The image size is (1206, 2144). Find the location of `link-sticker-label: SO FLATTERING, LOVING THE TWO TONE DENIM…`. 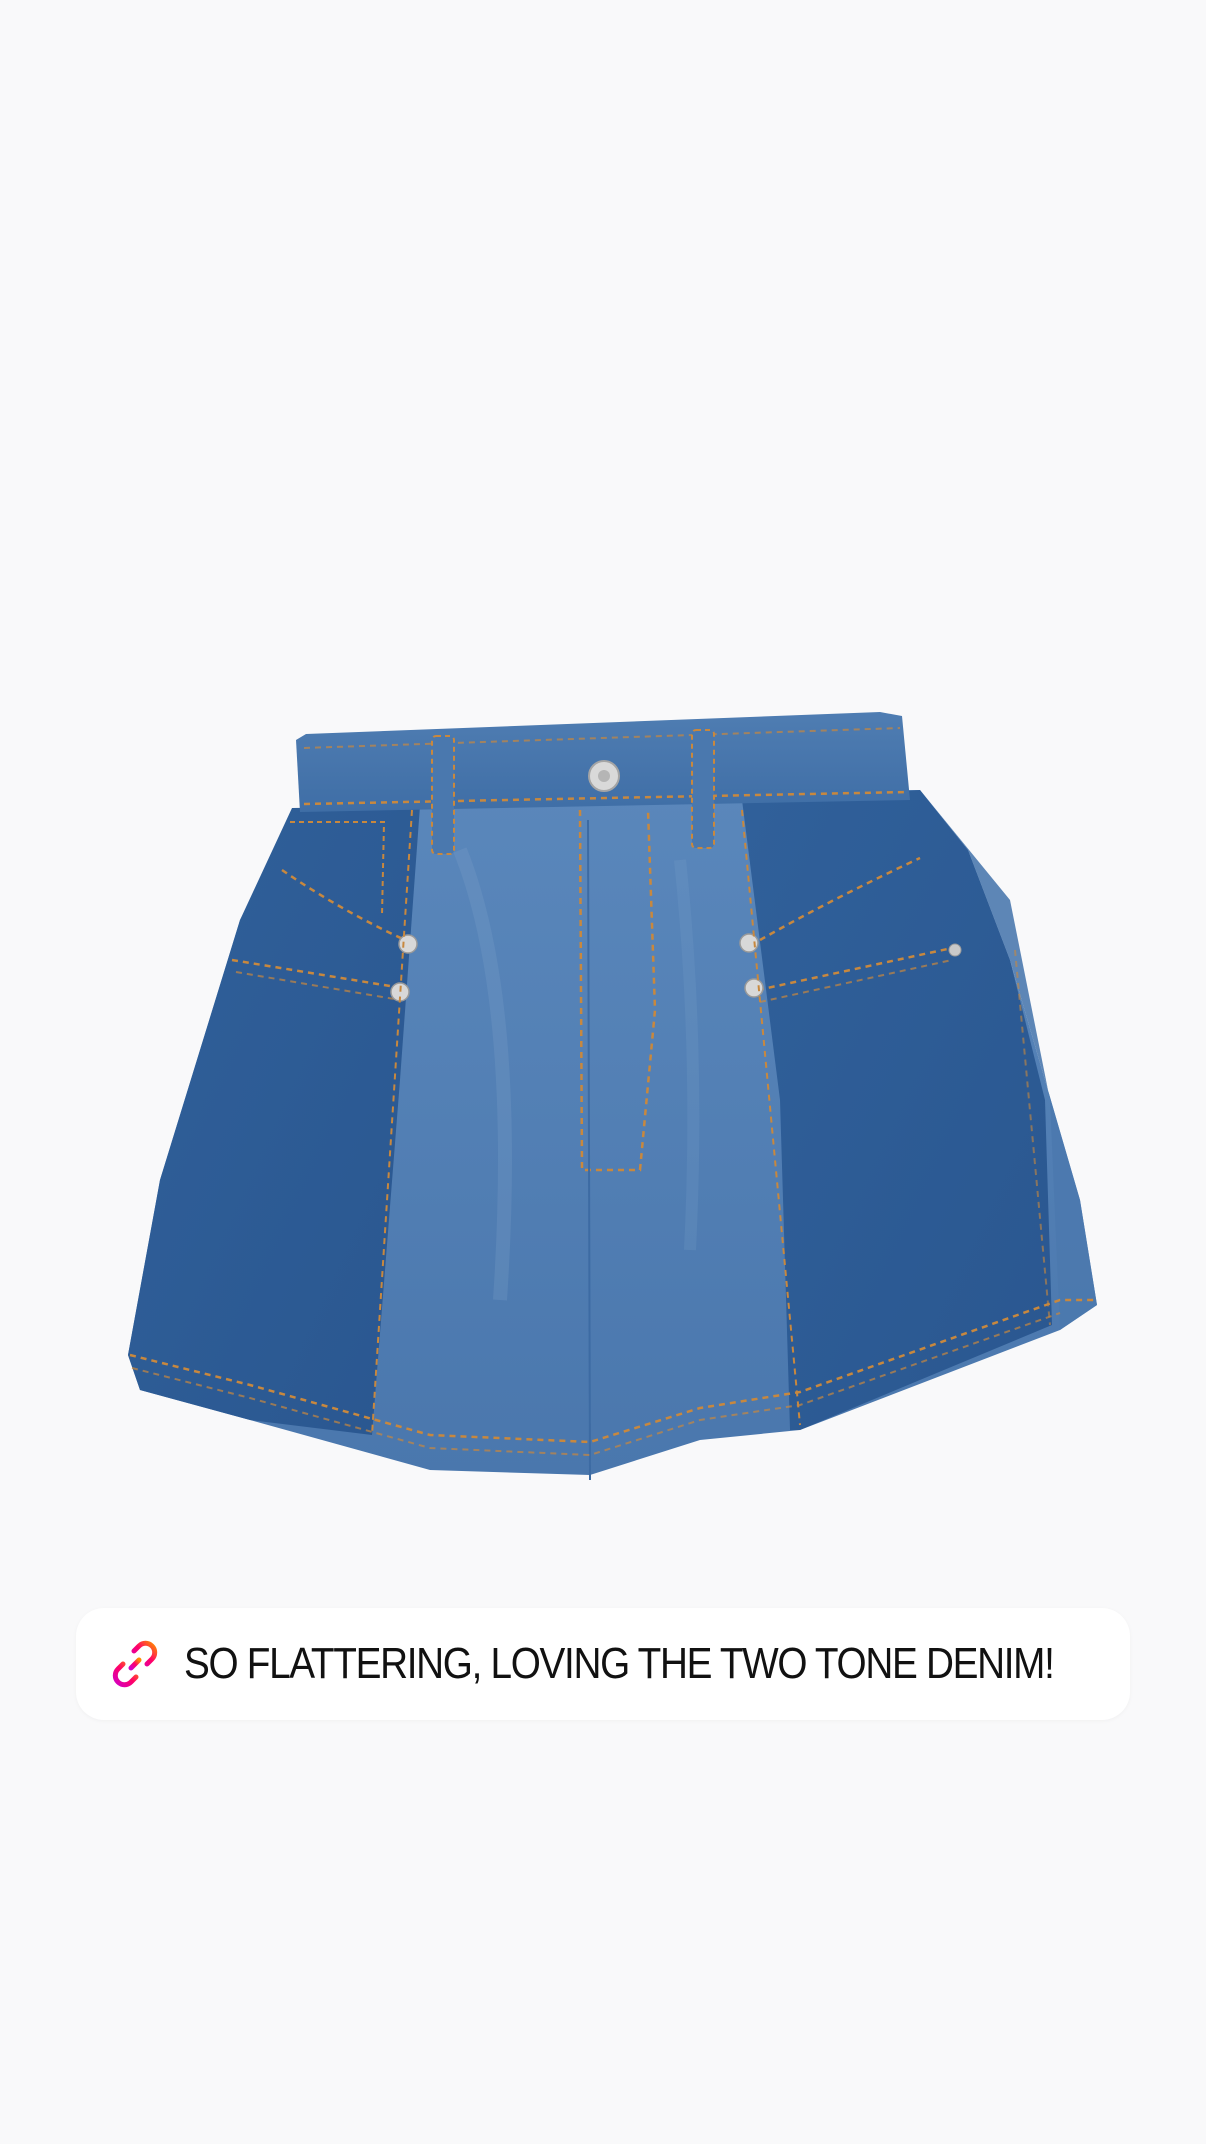

link-sticker-label: SO FLATTERING, LOVING THE TWO TONE DENIM… is located at coordinates (619, 1663).